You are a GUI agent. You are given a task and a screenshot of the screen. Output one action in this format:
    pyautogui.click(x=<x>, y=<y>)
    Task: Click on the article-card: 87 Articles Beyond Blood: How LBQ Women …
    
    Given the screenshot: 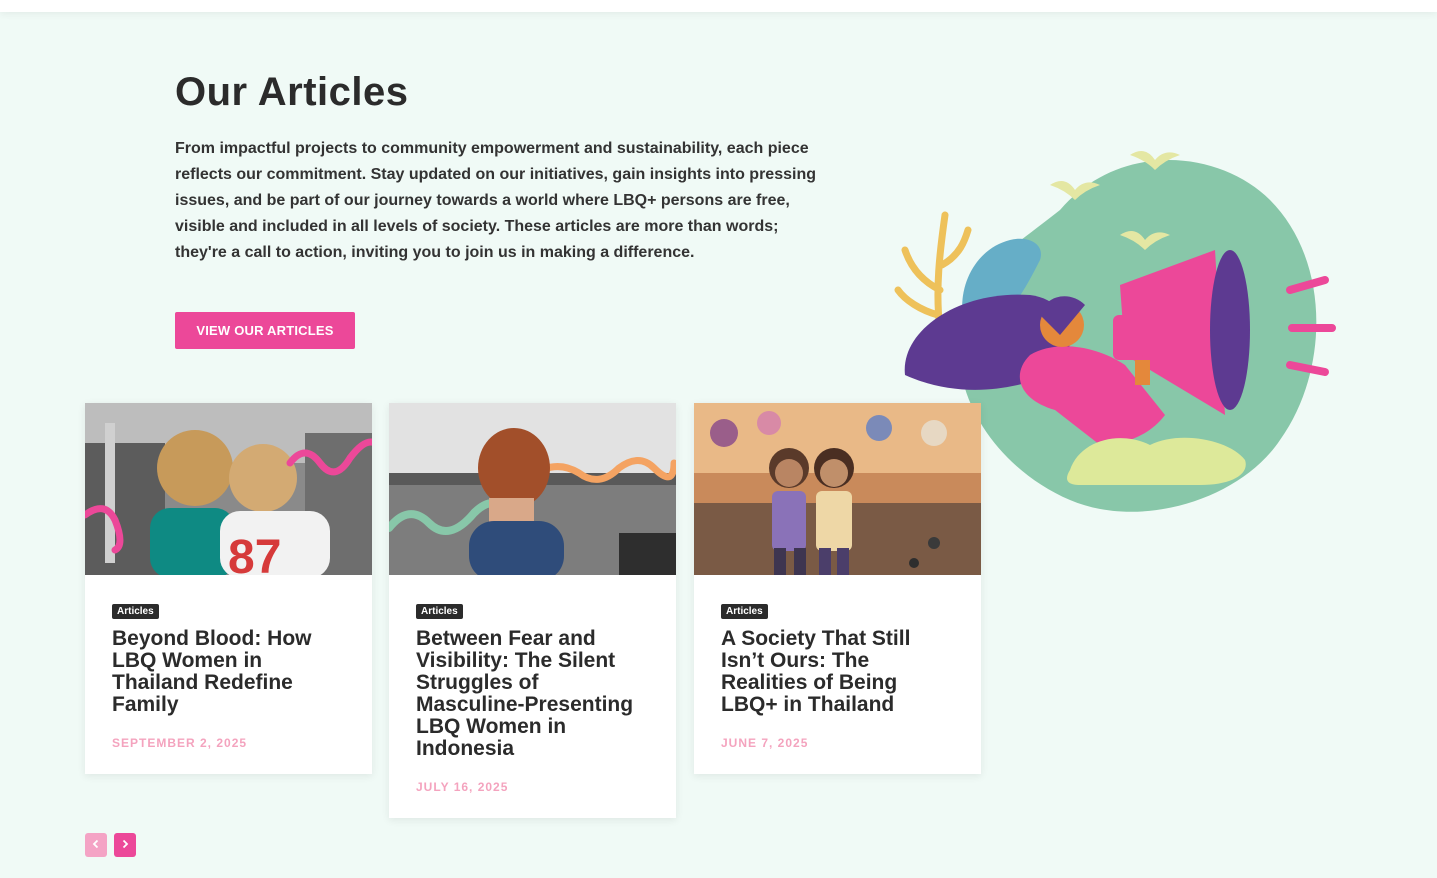 What is the action you would take?
    pyautogui.click(x=228, y=588)
    